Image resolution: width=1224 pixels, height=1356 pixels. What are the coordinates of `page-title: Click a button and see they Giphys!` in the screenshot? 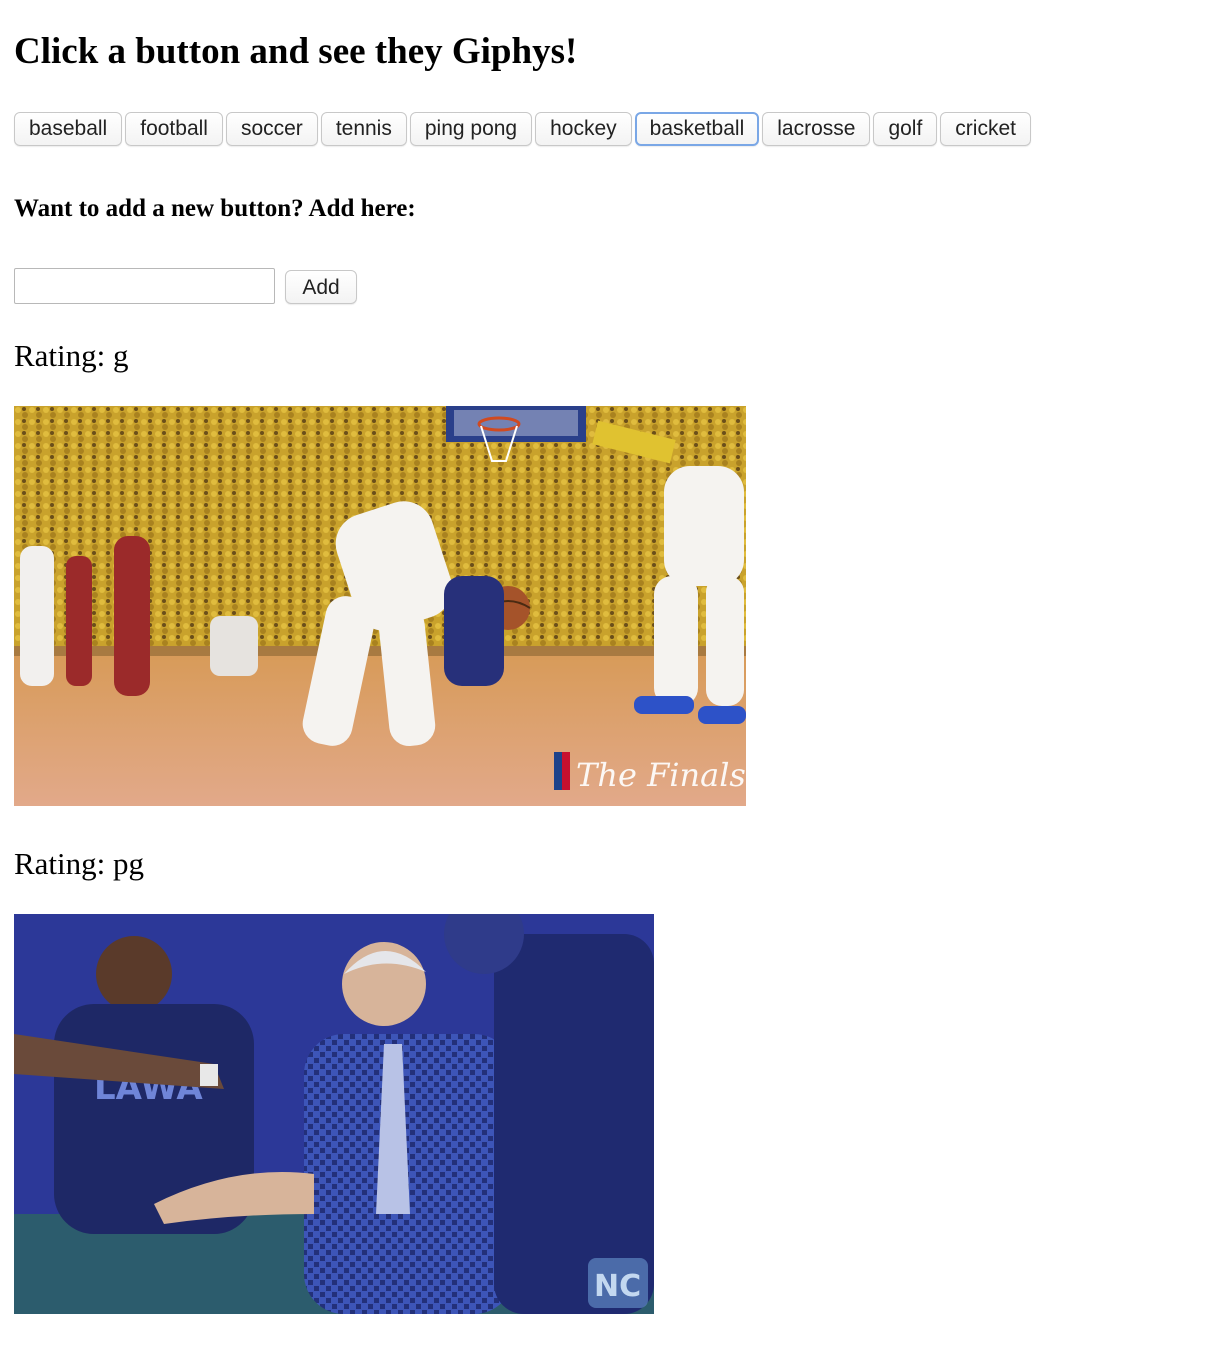 It's located at (296, 51).